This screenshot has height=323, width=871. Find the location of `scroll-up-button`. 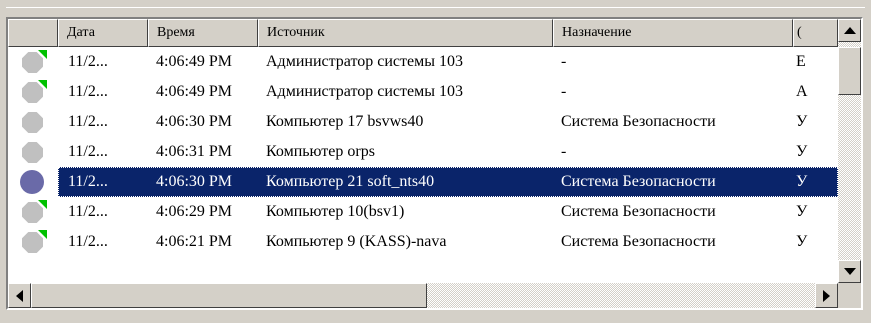

scroll-up-button is located at coordinates (849, 30).